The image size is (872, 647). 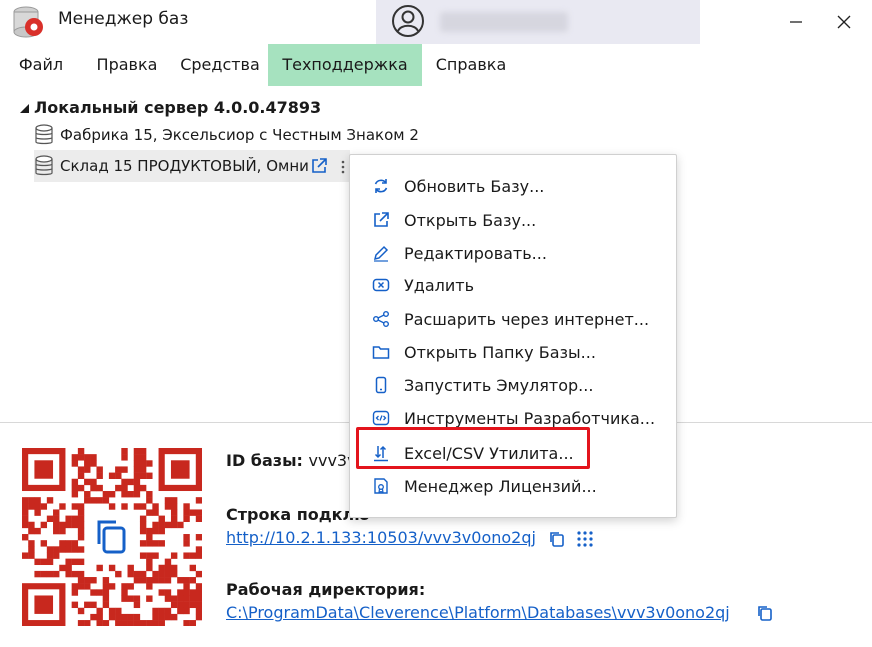 What do you see at coordinates (123, 19) in the screenshot?
I see `window-title: Менеджер баз` at bounding box center [123, 19].